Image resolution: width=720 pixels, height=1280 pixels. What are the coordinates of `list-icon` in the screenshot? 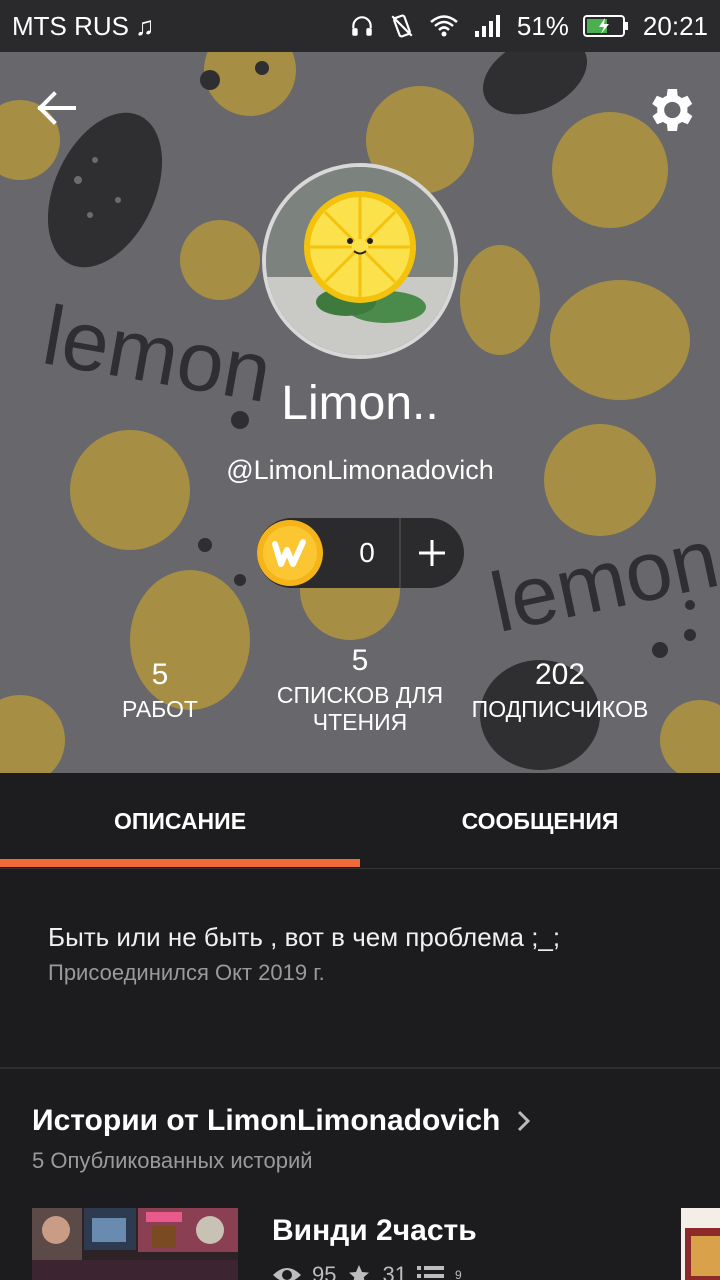 It's located at (430, 1272).